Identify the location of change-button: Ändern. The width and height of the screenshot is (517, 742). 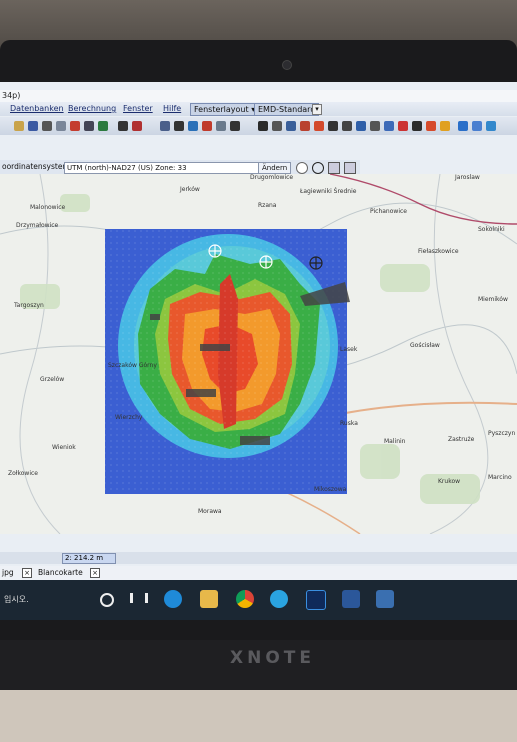
(275, 168).